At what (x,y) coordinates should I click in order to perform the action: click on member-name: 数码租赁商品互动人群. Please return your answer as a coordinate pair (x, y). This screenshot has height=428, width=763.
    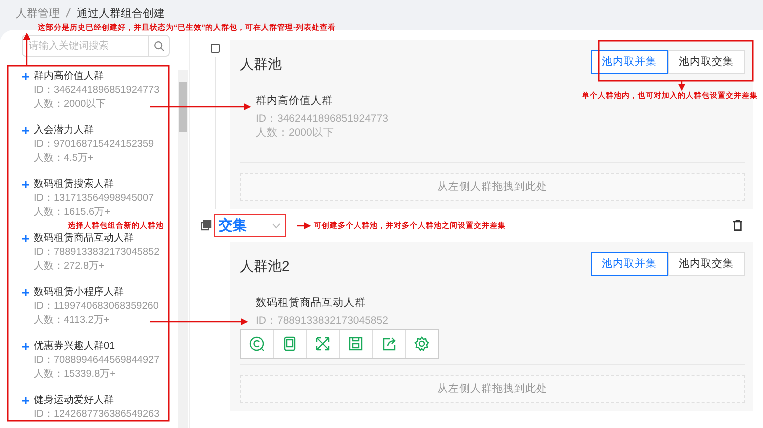
    Looking at the image, I should click on (311, 303).